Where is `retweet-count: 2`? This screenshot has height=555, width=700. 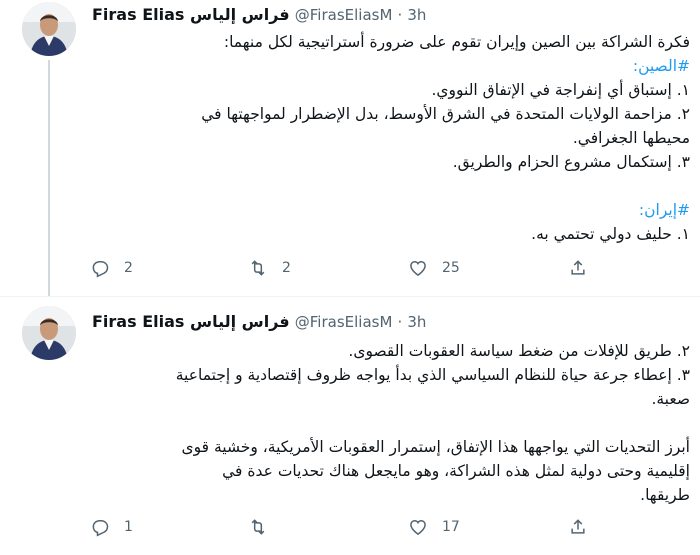
retweet-count: 2 is located at coordinates (286, 268).